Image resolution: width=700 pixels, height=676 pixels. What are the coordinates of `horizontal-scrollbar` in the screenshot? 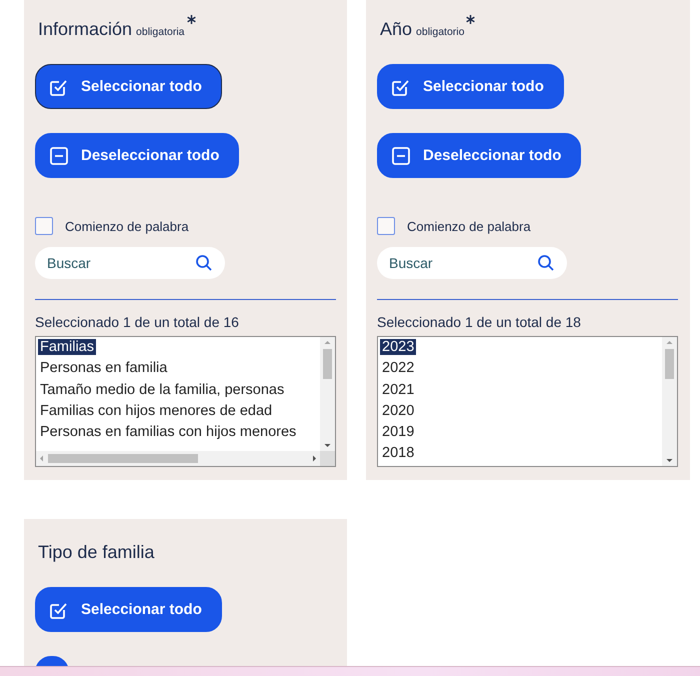 It's located at (185, 458).